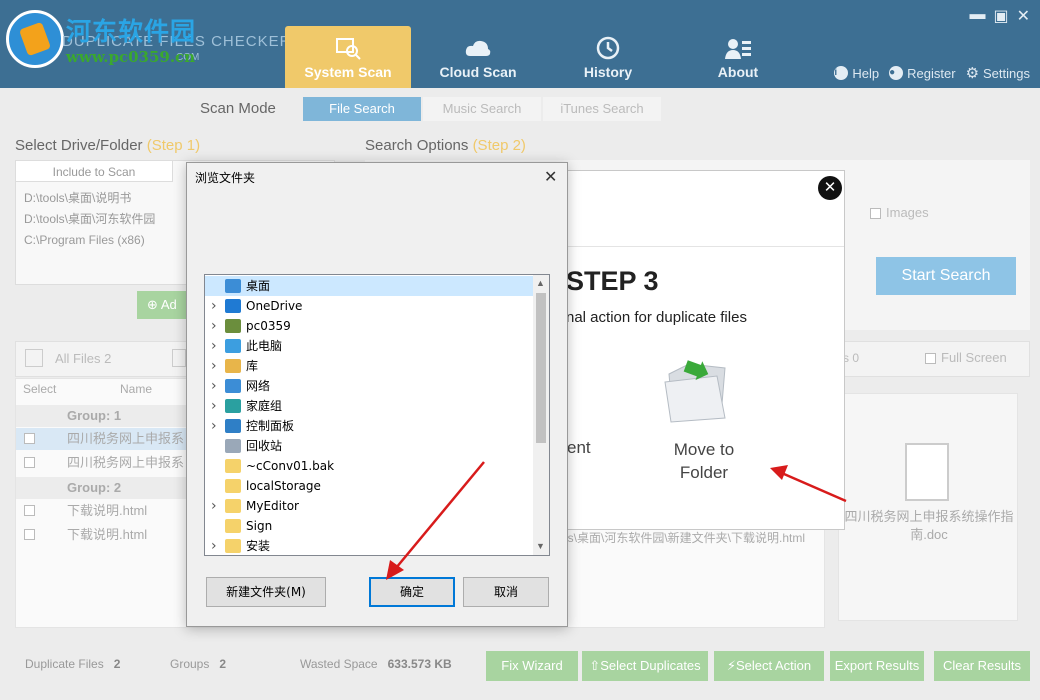 Image resolution: width=1040 pixels, height=700 pixels. I want to click on watermark-url: www.pc0359.cn, so click(131, 57).